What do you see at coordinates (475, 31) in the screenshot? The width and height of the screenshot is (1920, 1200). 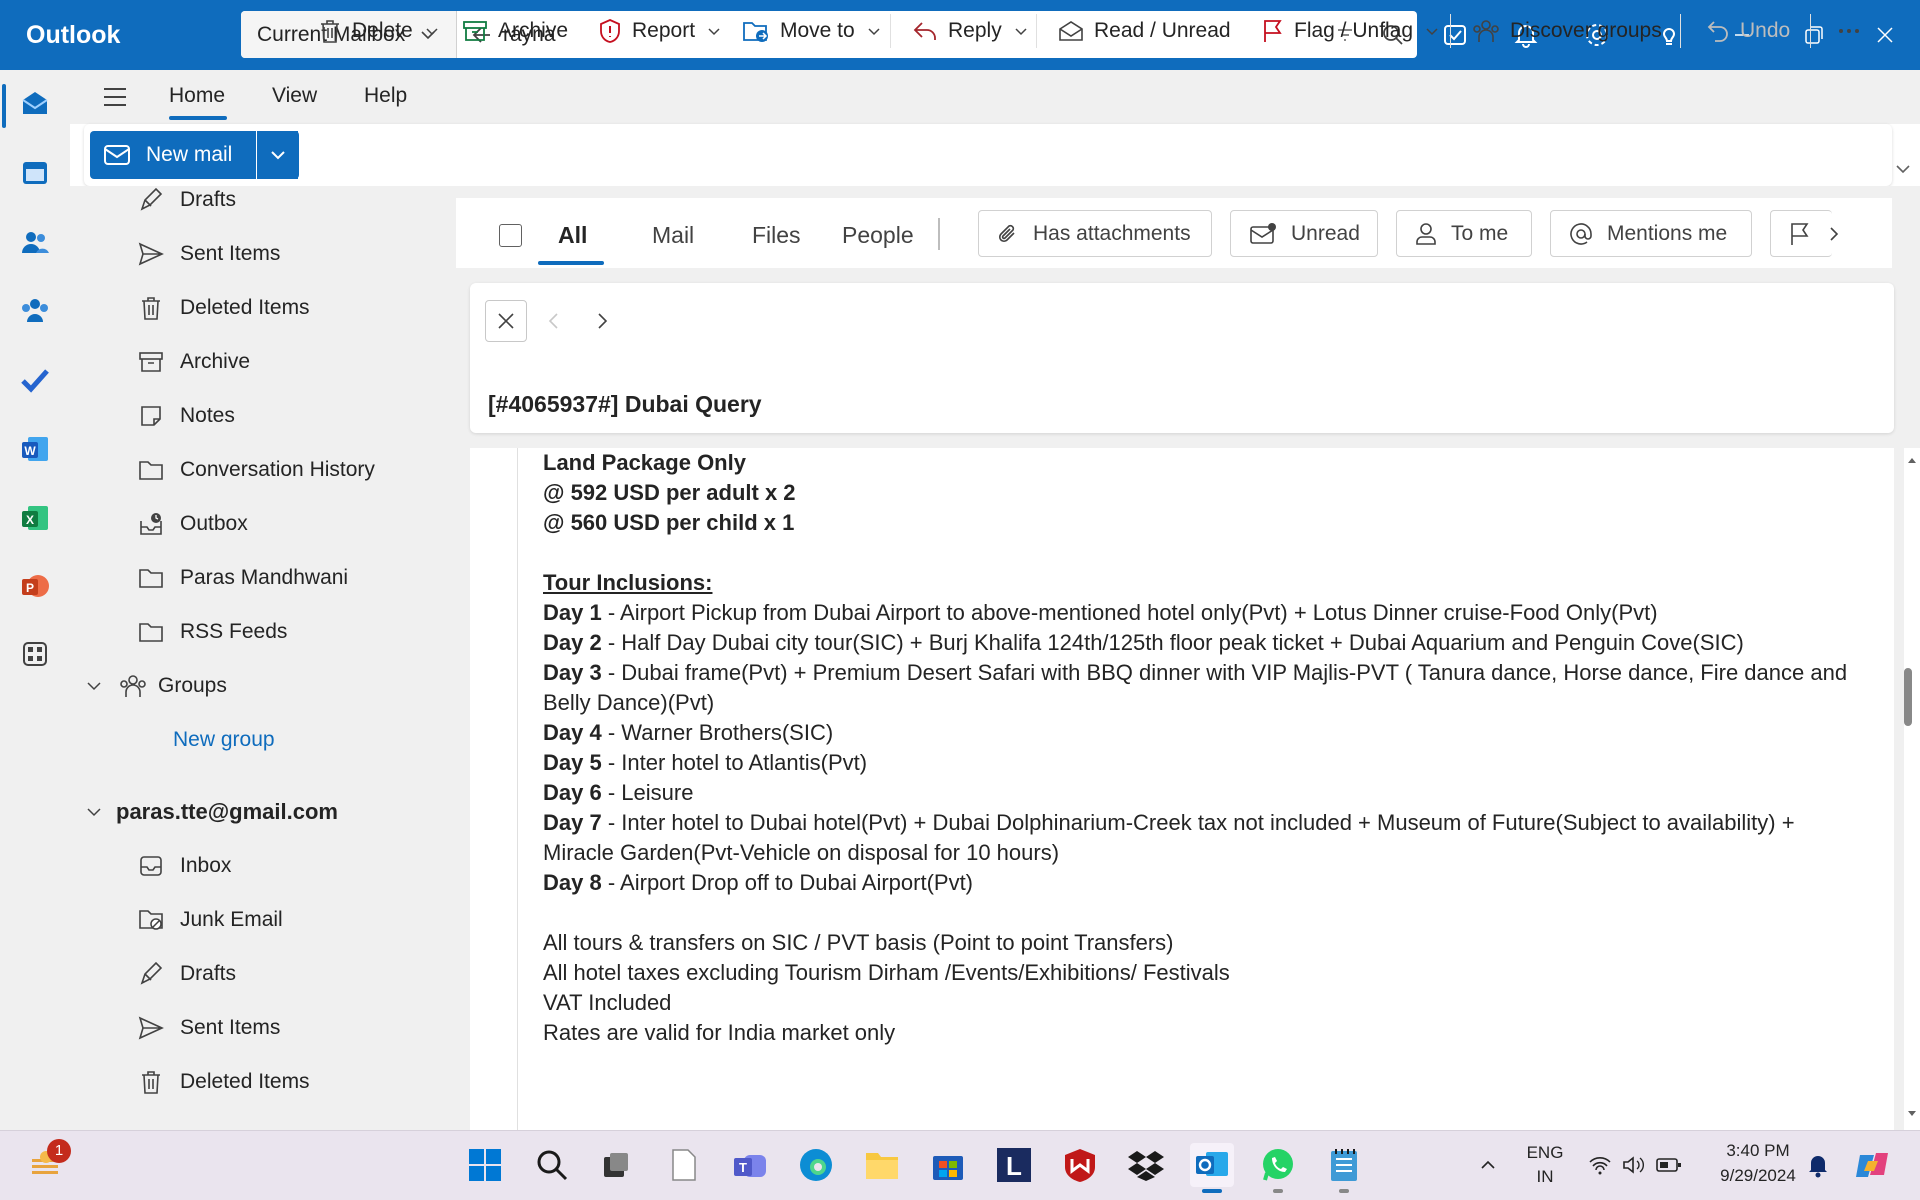 I see `archive-icon` at bounding box center [475, 31].